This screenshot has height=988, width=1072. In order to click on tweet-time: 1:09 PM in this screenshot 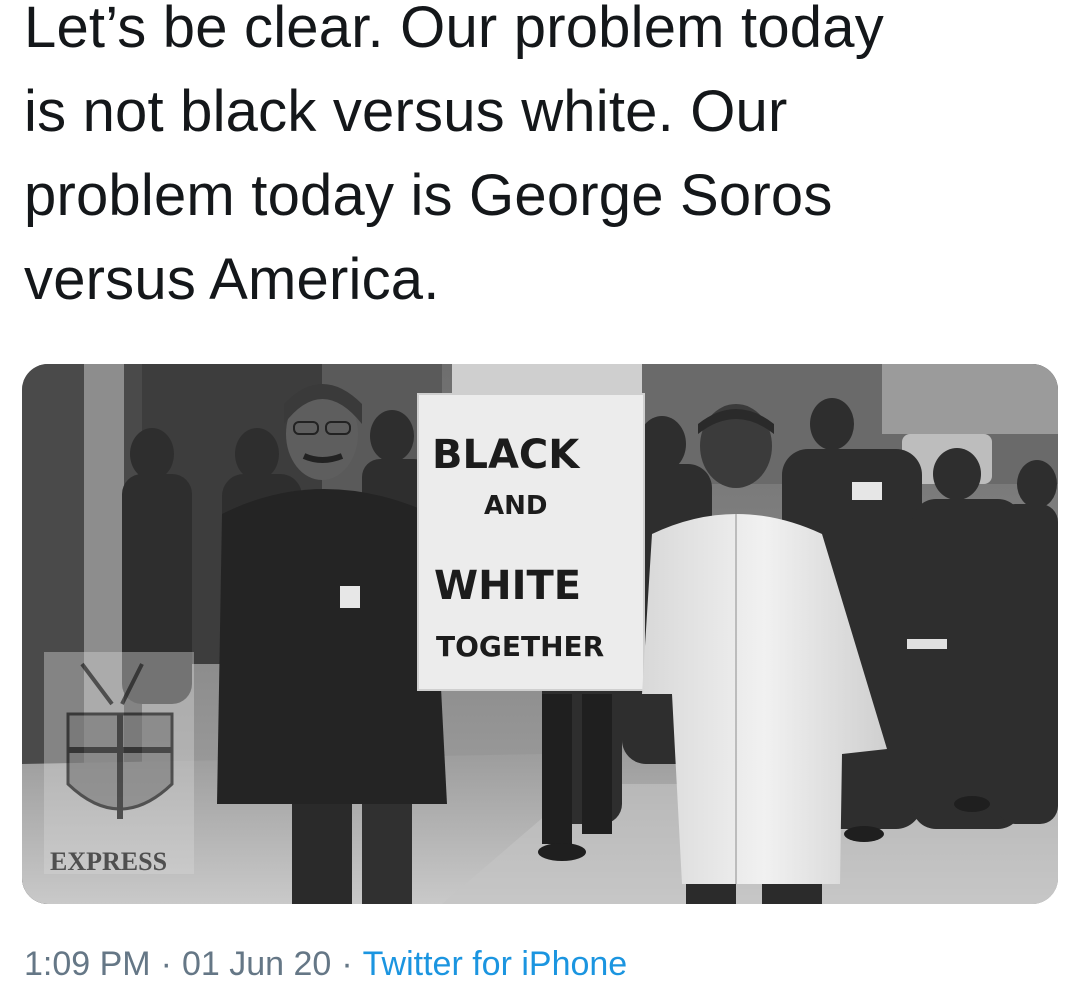, I will do `click(87, 964)`.